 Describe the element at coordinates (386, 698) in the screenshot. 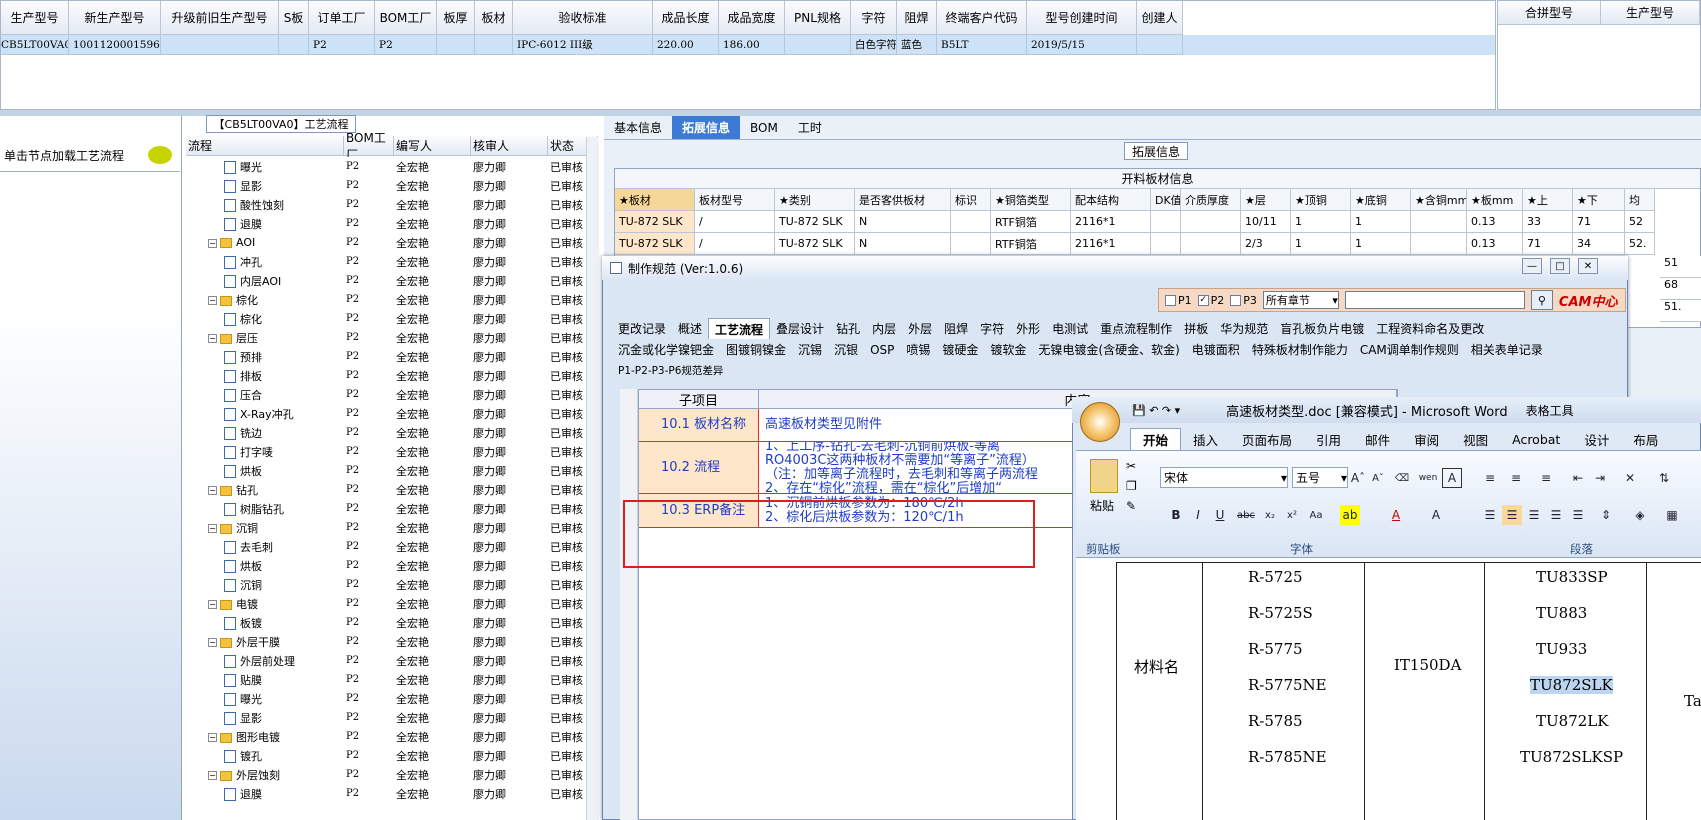

I see `tree-row: 曝光 P2 全宏艳 廖力卿 已审核` at that location.